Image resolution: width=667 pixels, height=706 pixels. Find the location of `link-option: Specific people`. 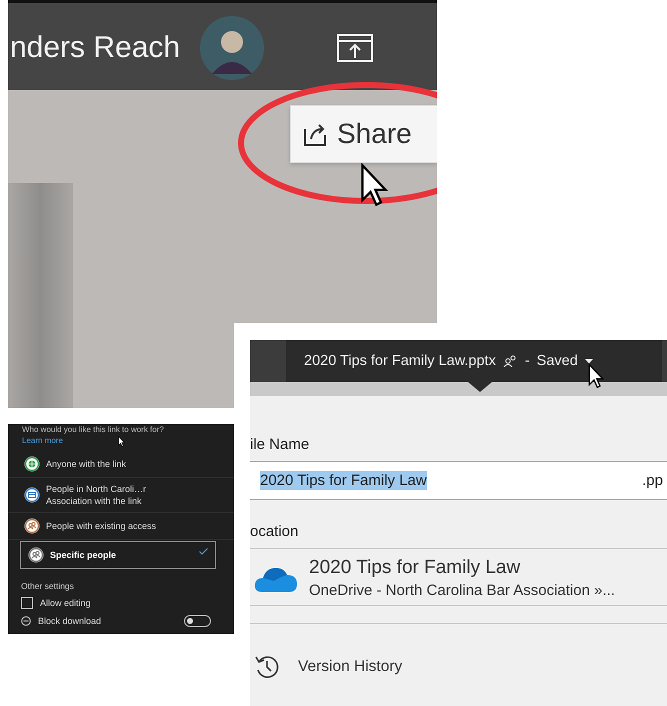

link-option: Specific people is located at coordinates (118, 555).